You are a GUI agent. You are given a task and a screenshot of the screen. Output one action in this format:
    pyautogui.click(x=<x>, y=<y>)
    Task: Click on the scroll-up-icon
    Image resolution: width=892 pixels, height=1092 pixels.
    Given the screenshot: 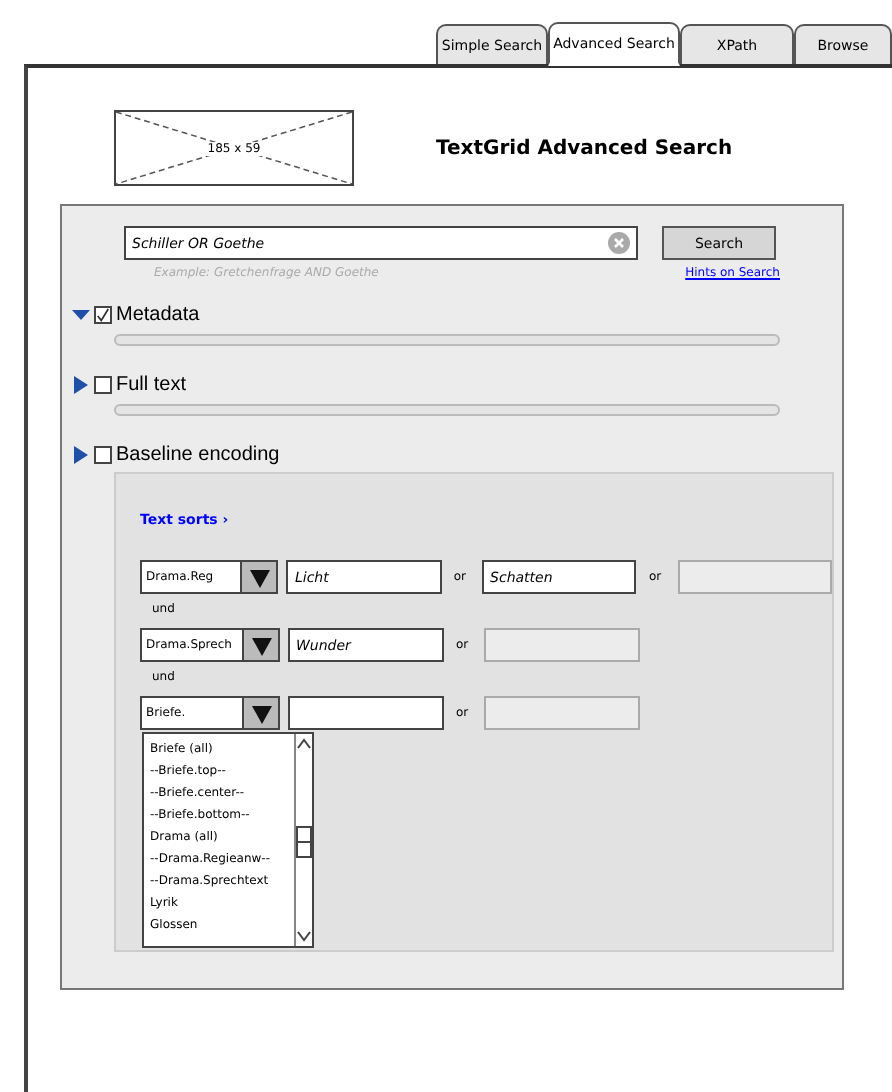 What is the action you would take?
    pyautogui.click(x=304, y=744)
    